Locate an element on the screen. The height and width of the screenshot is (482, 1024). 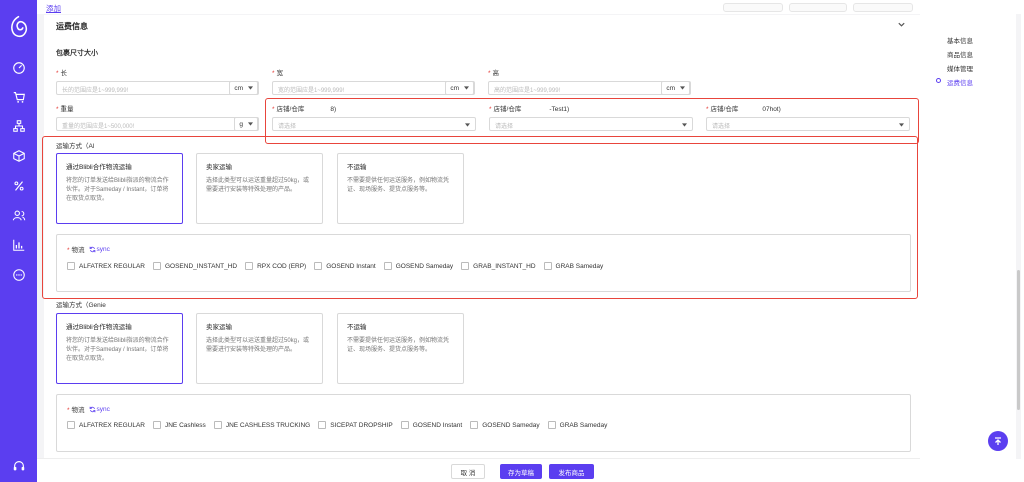
add-link: 添加 is located at coordinates (53, 8).